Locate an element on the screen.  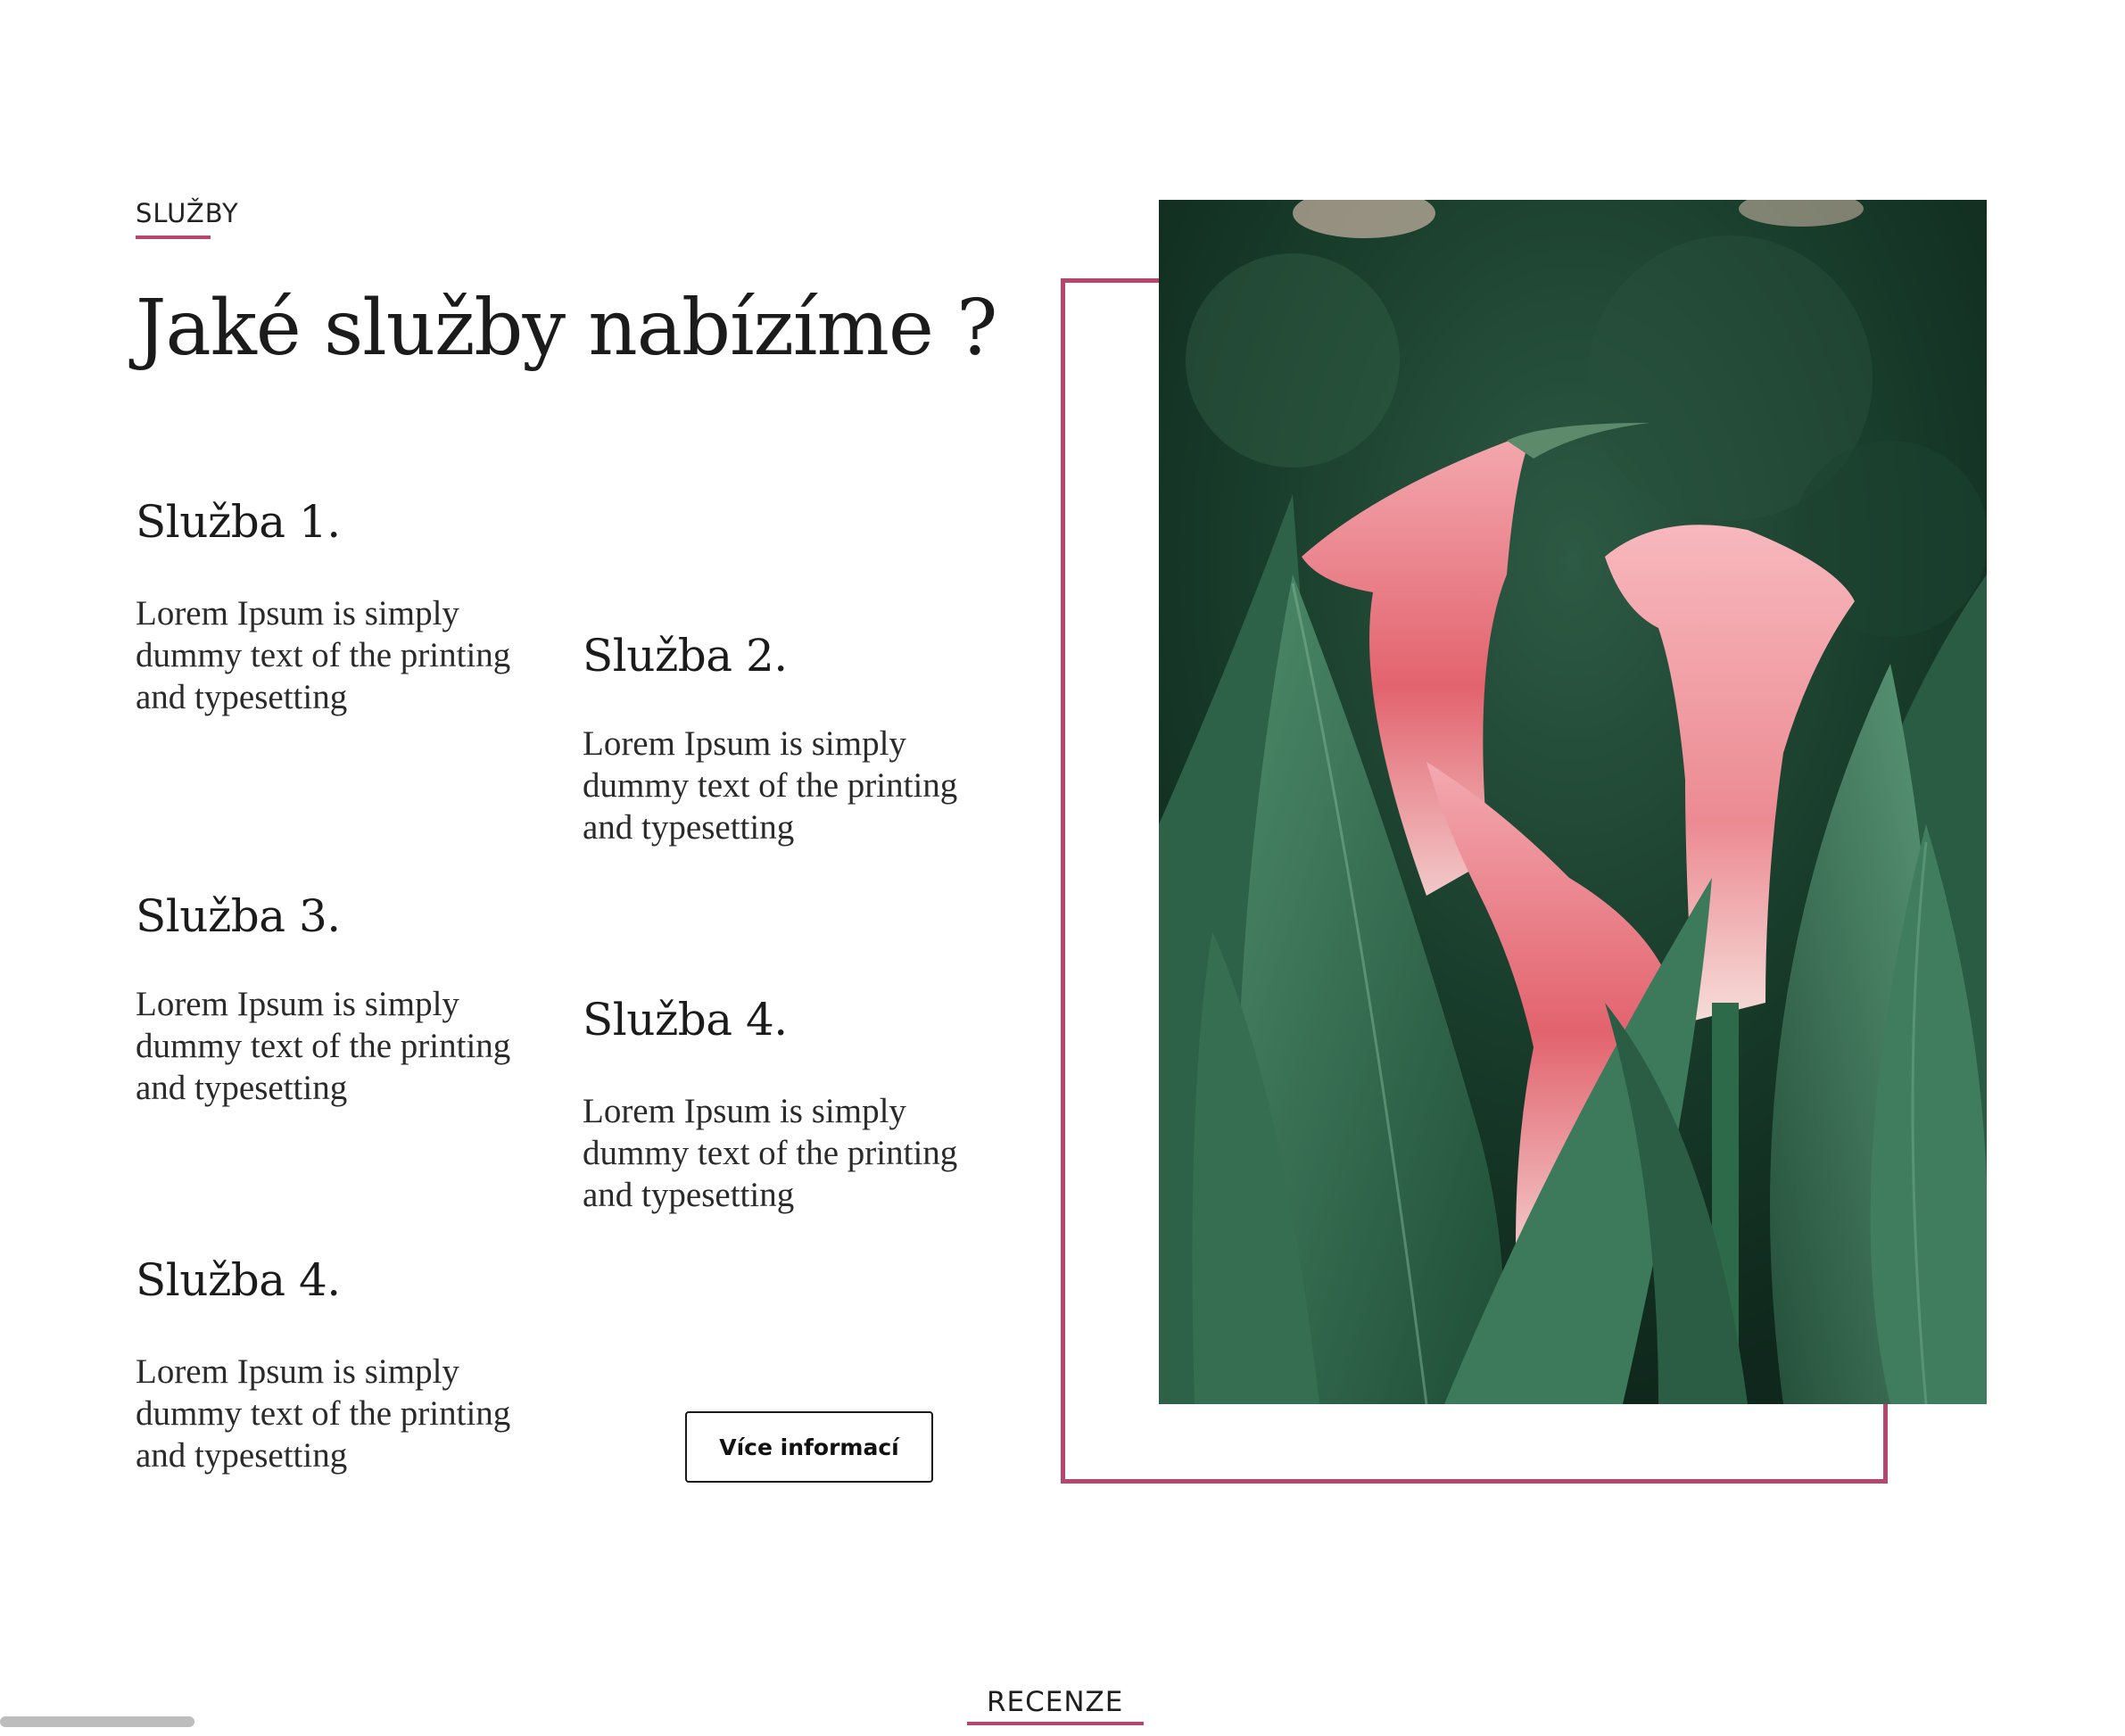
service-title: Služba 2. is located at coordinates (686, 656).